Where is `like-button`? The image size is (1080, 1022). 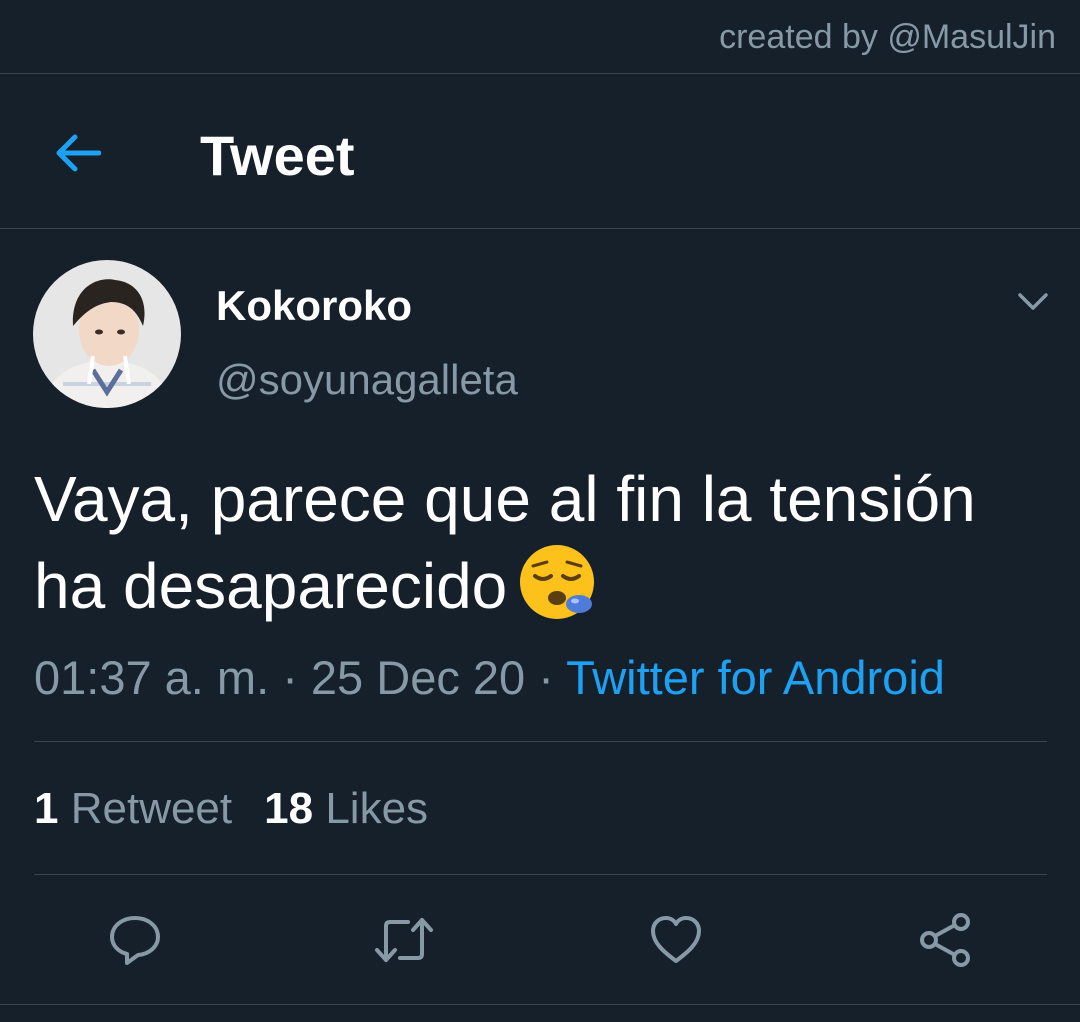 like-button is located at coordinates (676, 940).